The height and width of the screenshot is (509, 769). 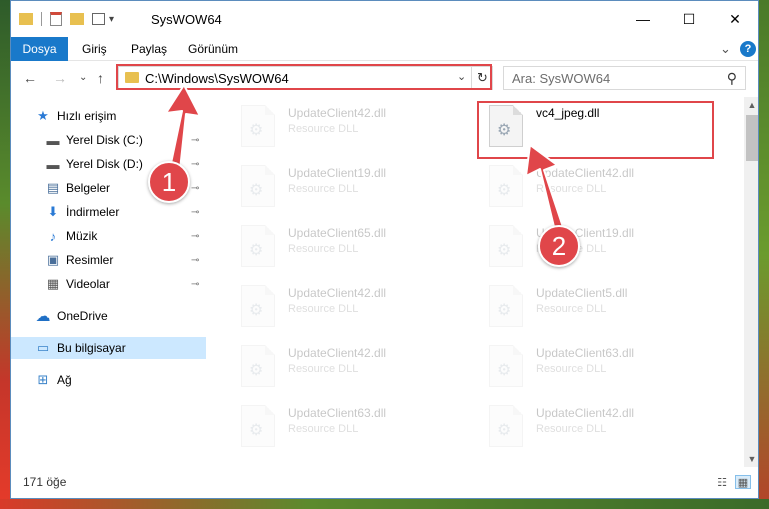 What do you see at coordinates (169, 182) in the screenshot?
I see `step-1-badge: 1` at bounding box center [169, 182].